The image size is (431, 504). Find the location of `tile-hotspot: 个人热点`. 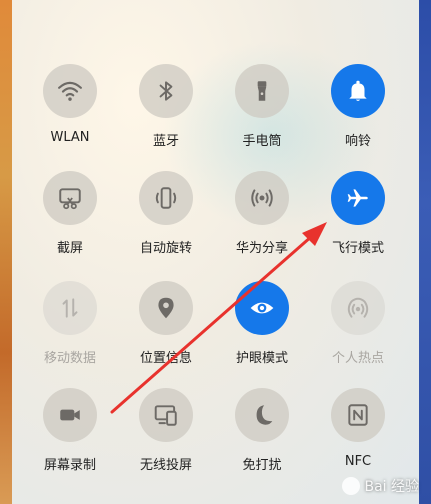

tile-hotspot: 个人热点 is located at coordinates (358, 331).